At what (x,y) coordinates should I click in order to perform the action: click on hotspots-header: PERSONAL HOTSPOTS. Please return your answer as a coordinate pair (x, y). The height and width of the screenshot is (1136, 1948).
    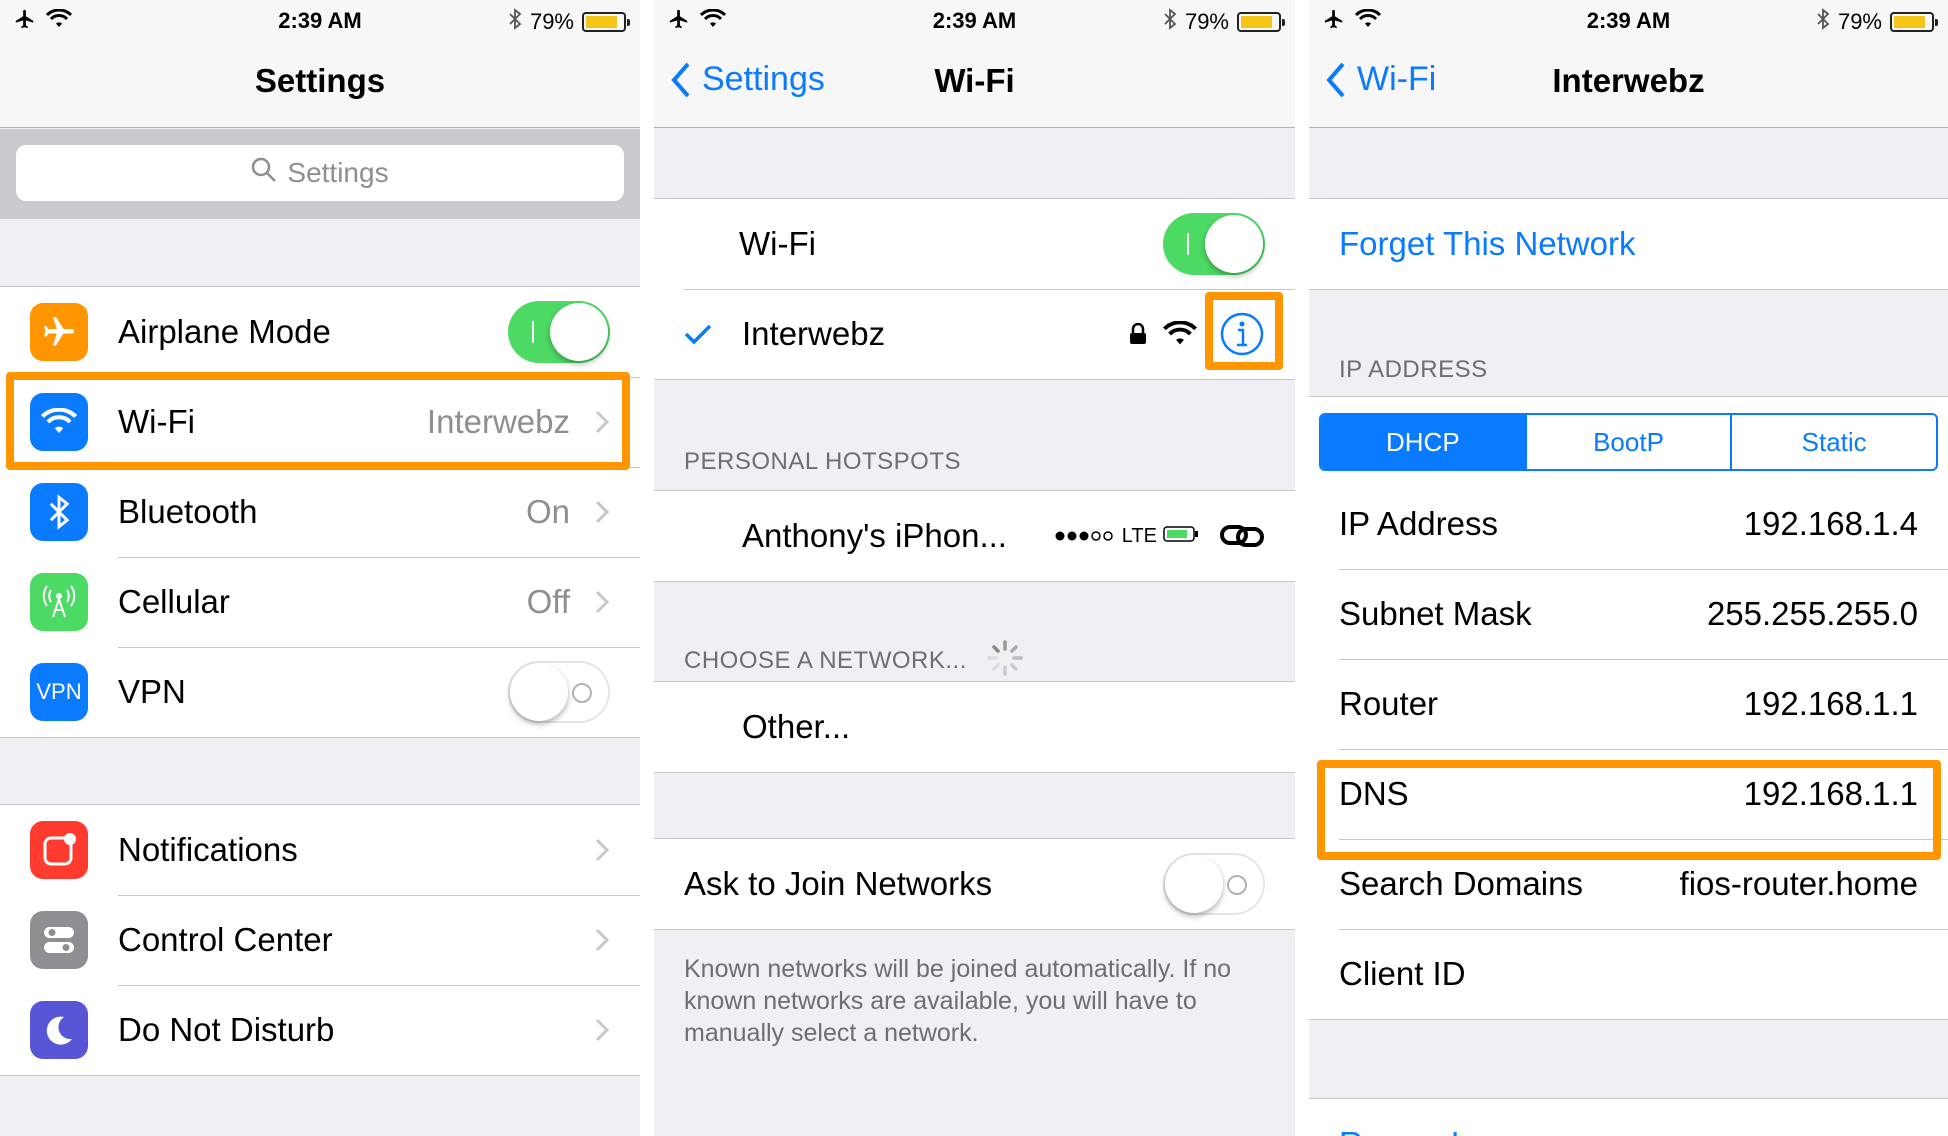
    Looking at the image, I should click on (822, 461).